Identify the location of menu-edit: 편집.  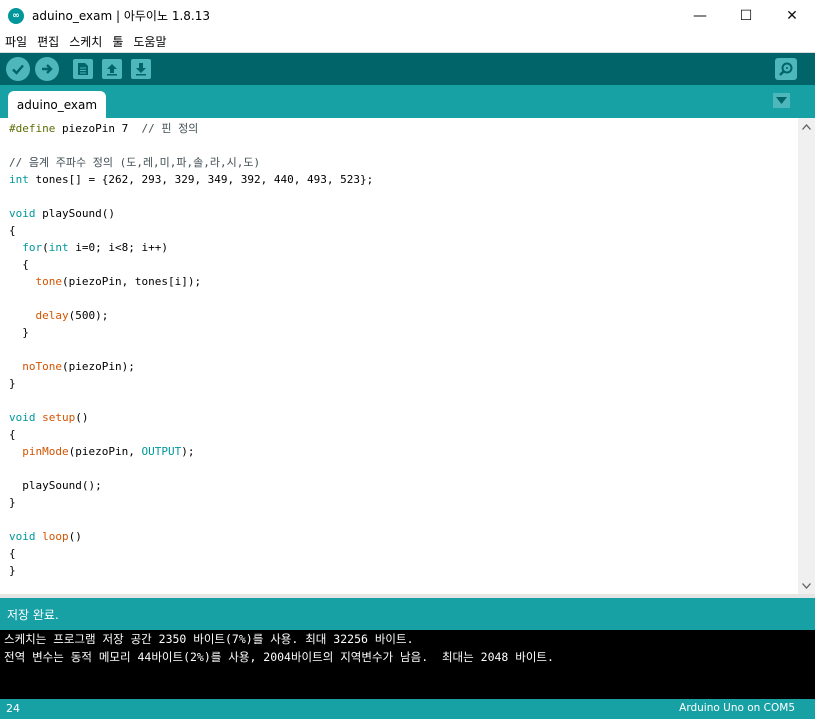
(48, 41).